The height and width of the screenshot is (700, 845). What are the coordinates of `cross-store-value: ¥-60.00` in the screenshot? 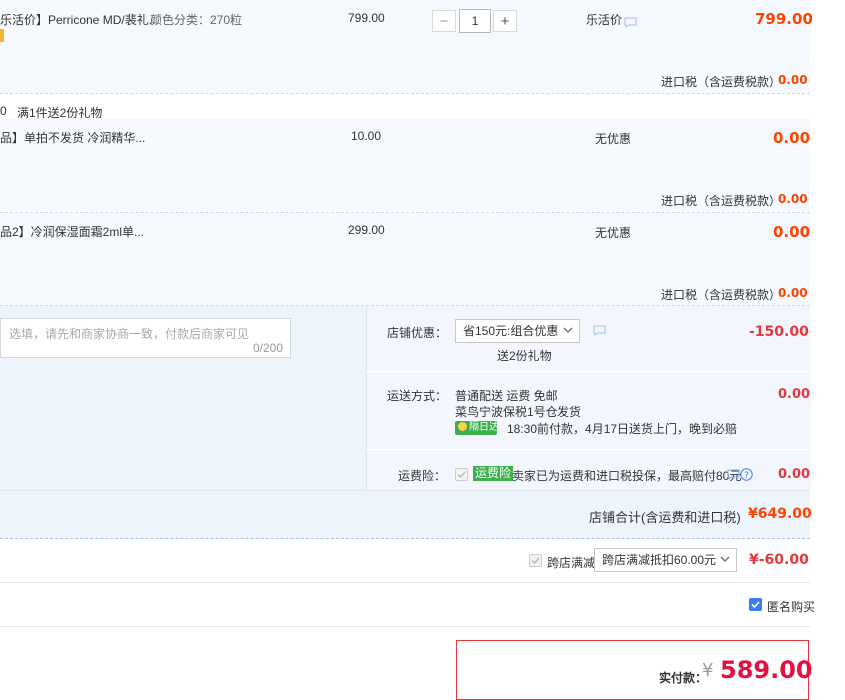 It's located at (779, 560).